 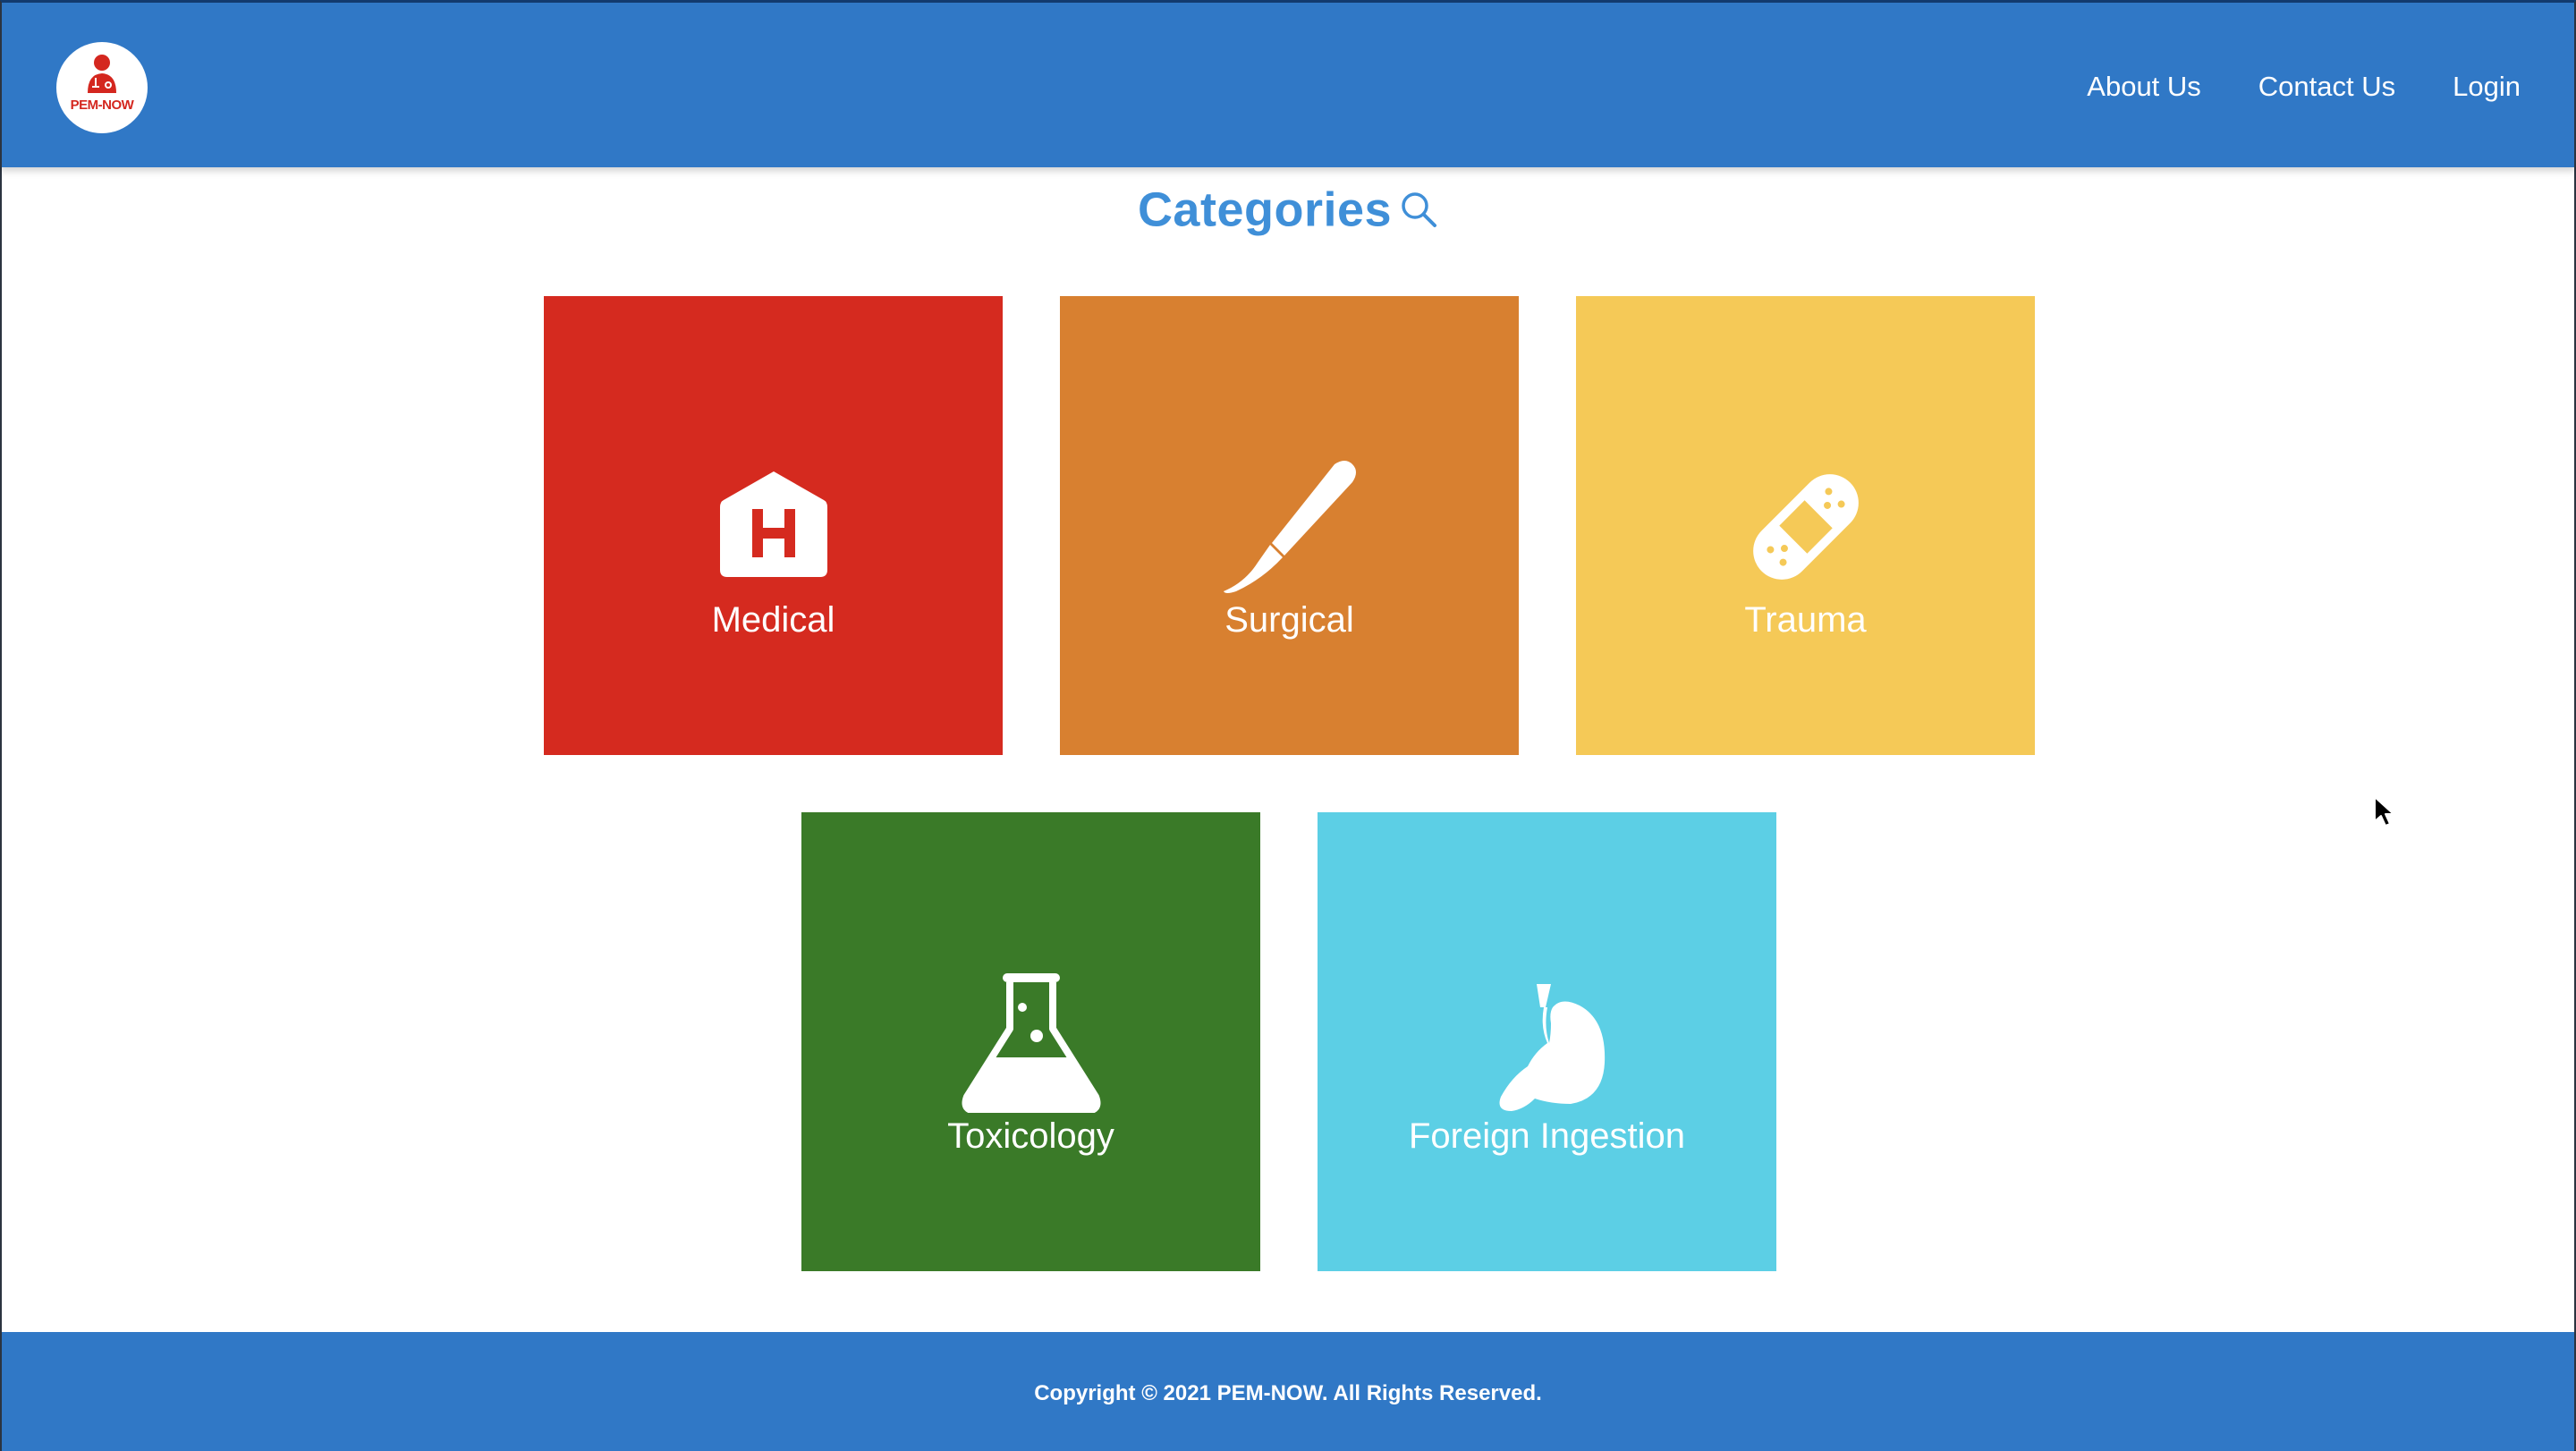 I want to click on main-nav: About Us Contact Us Login, so click(x=2304, y=87).